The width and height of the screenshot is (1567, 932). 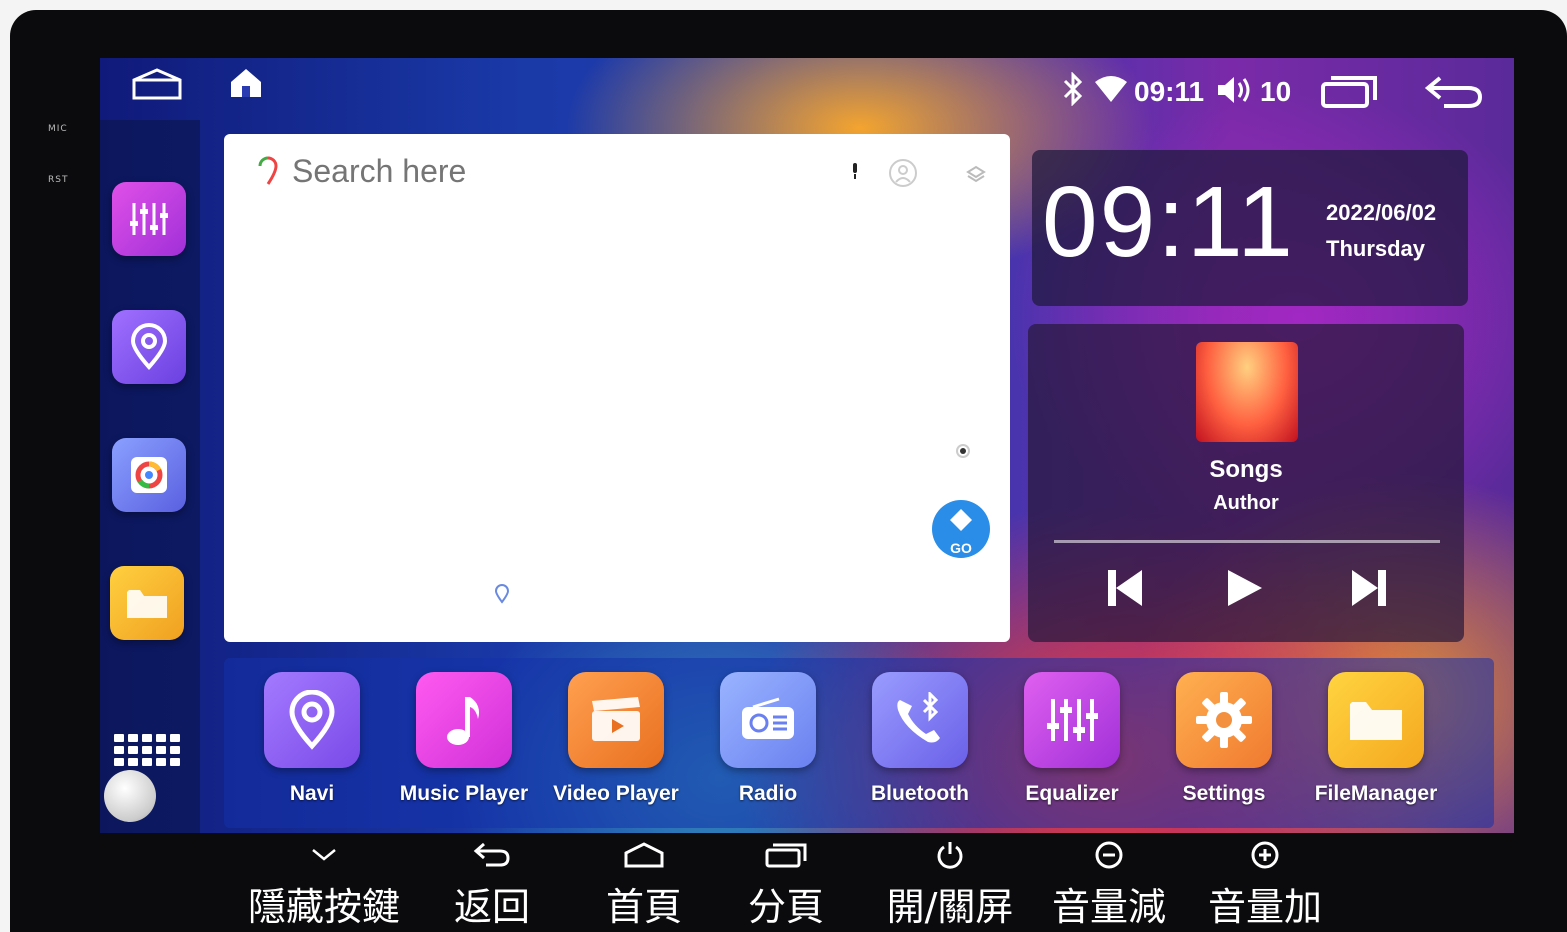 I want to click on caption-home: 首頁, so click(x=644, y=884).